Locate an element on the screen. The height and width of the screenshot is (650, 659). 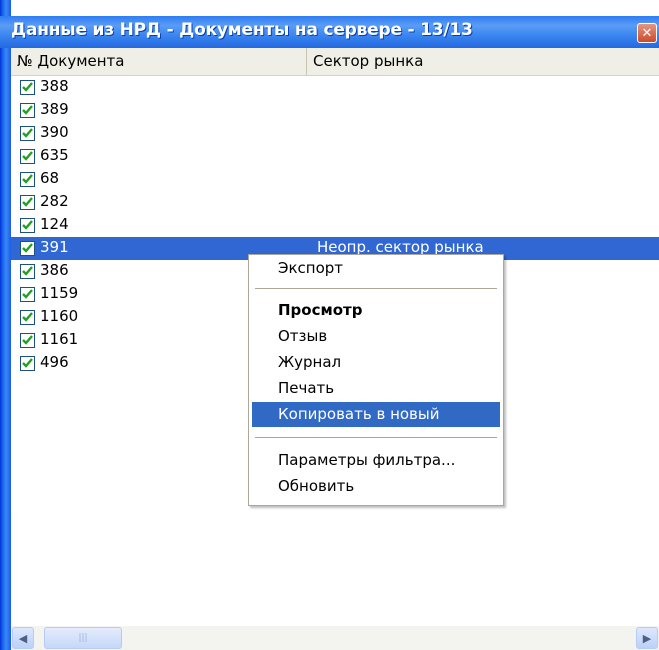
doc-number: 1160 is located at coordinates (59, 316).